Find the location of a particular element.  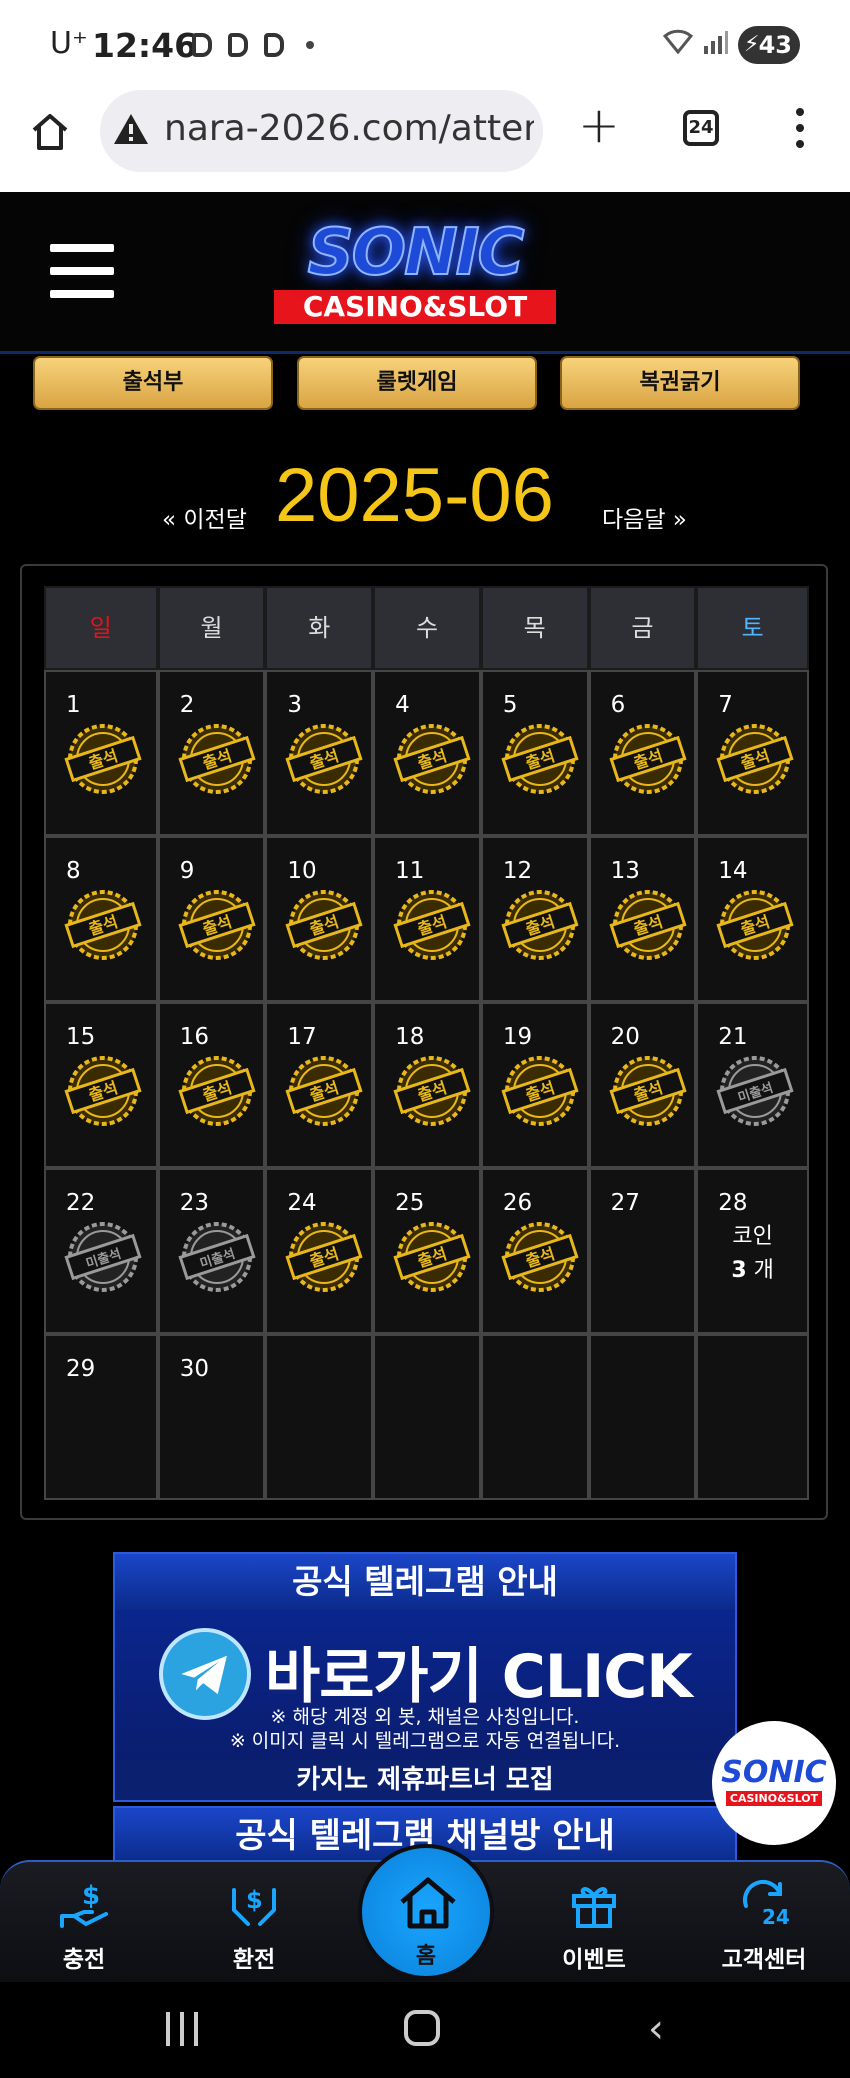

calendar-day-cell: 19 출석 is located at coordinates (534, 1085).